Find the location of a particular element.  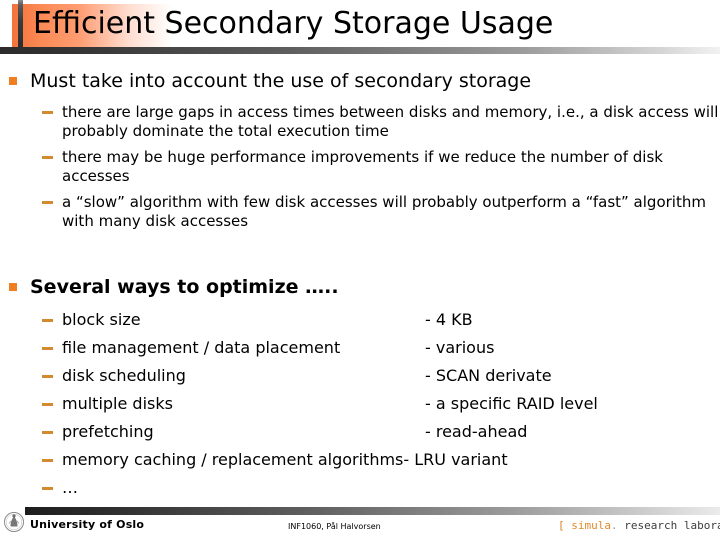

optimize-row: multiple disks - a specific RAID level is located at coordinates (360, 404).